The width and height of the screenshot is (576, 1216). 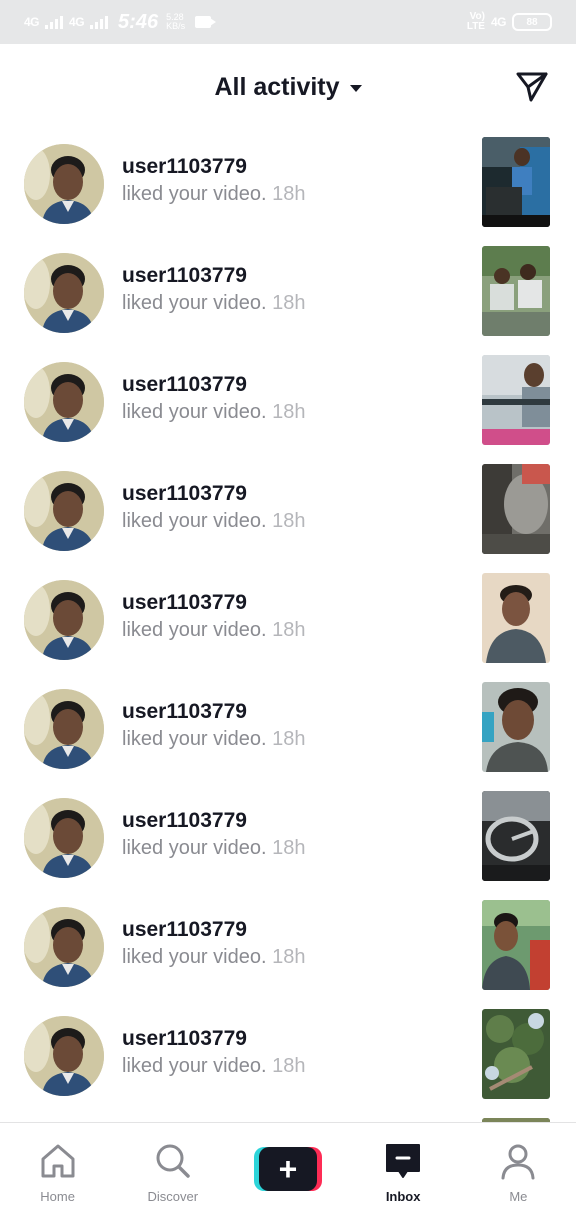 I want to click on network-type-2: 4G, so click(x=77, y=22).